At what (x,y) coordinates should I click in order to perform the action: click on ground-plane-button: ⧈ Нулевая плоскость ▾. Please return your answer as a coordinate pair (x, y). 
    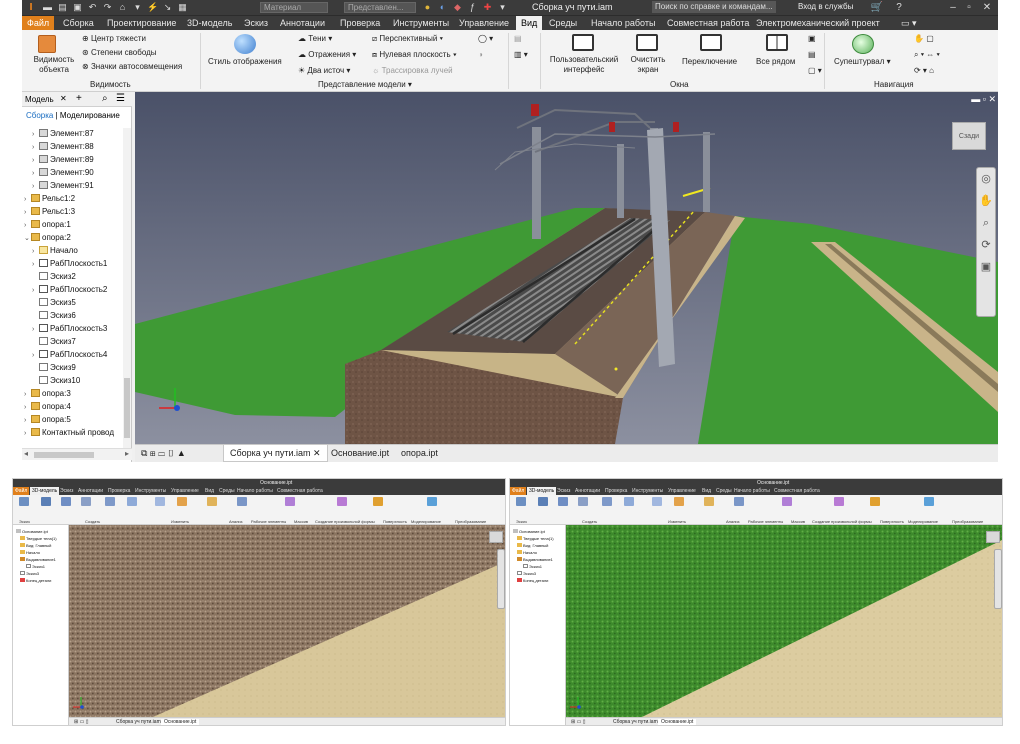
    Looking at the image, I should click on (414, 55).